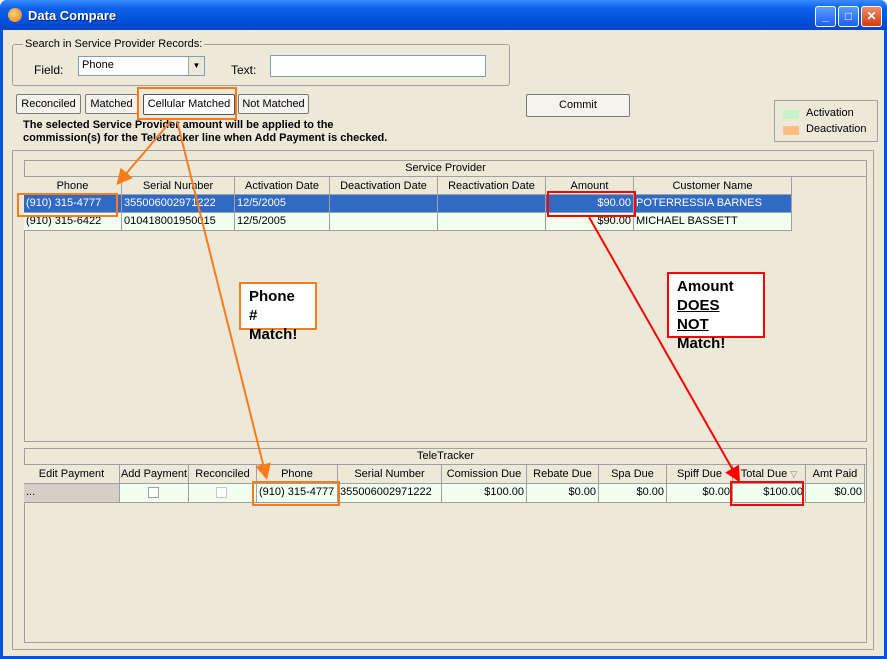 The height and width of the screenshot is (659, 887). I want to click on amount-callout-line3: Match!, so click(701, 343).